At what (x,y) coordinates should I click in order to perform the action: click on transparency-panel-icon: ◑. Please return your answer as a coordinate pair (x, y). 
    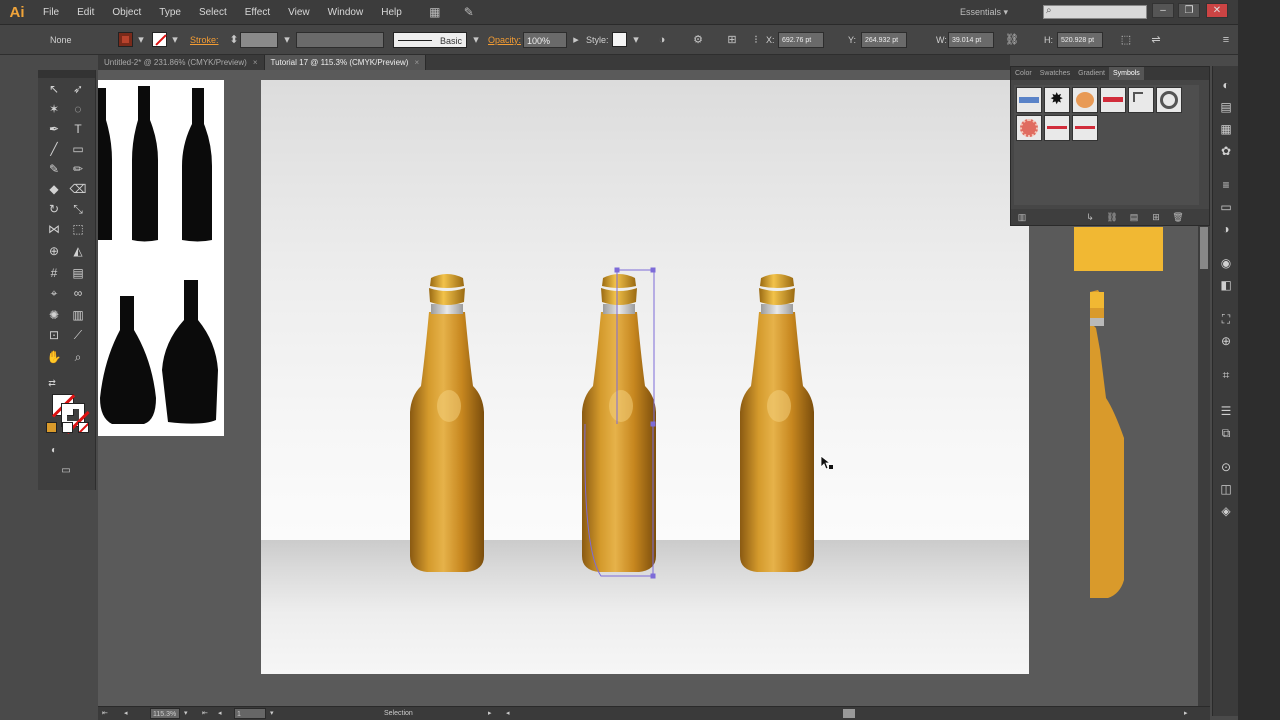
    Looking at the image, I should click on (1226, 229).